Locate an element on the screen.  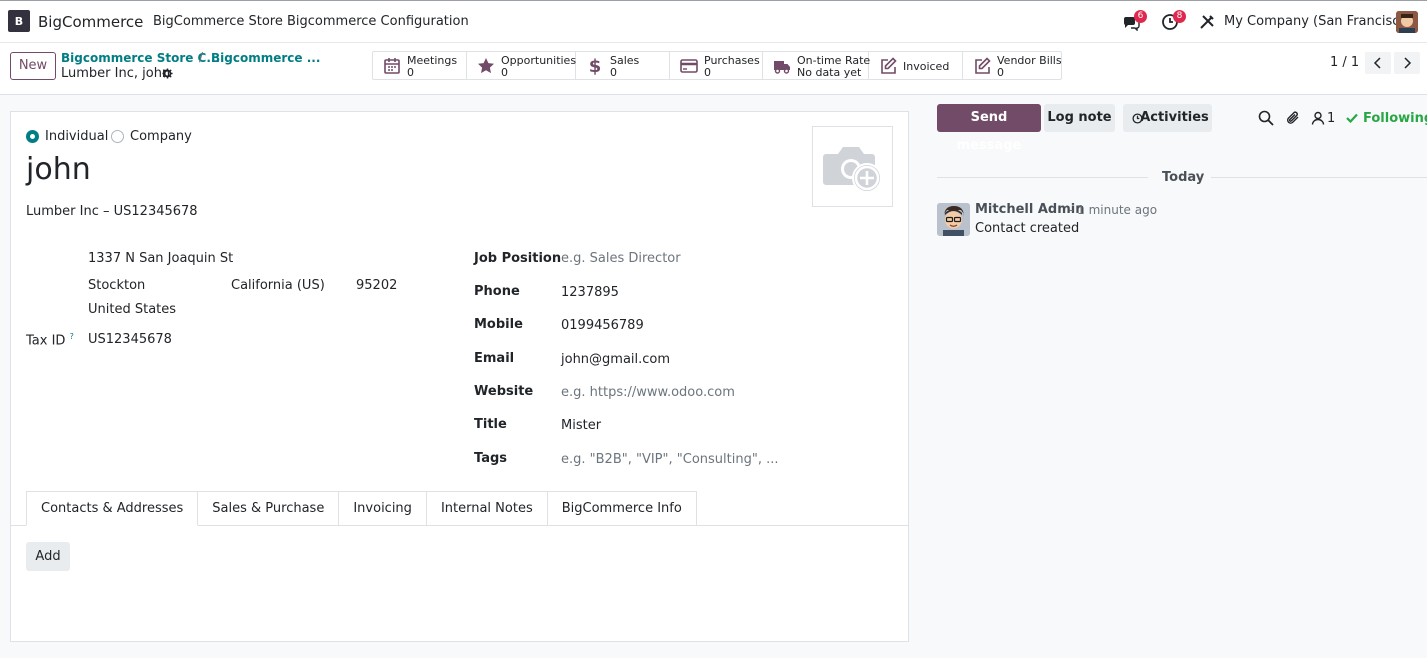
user-icon is located at coordinates (1318, 118).